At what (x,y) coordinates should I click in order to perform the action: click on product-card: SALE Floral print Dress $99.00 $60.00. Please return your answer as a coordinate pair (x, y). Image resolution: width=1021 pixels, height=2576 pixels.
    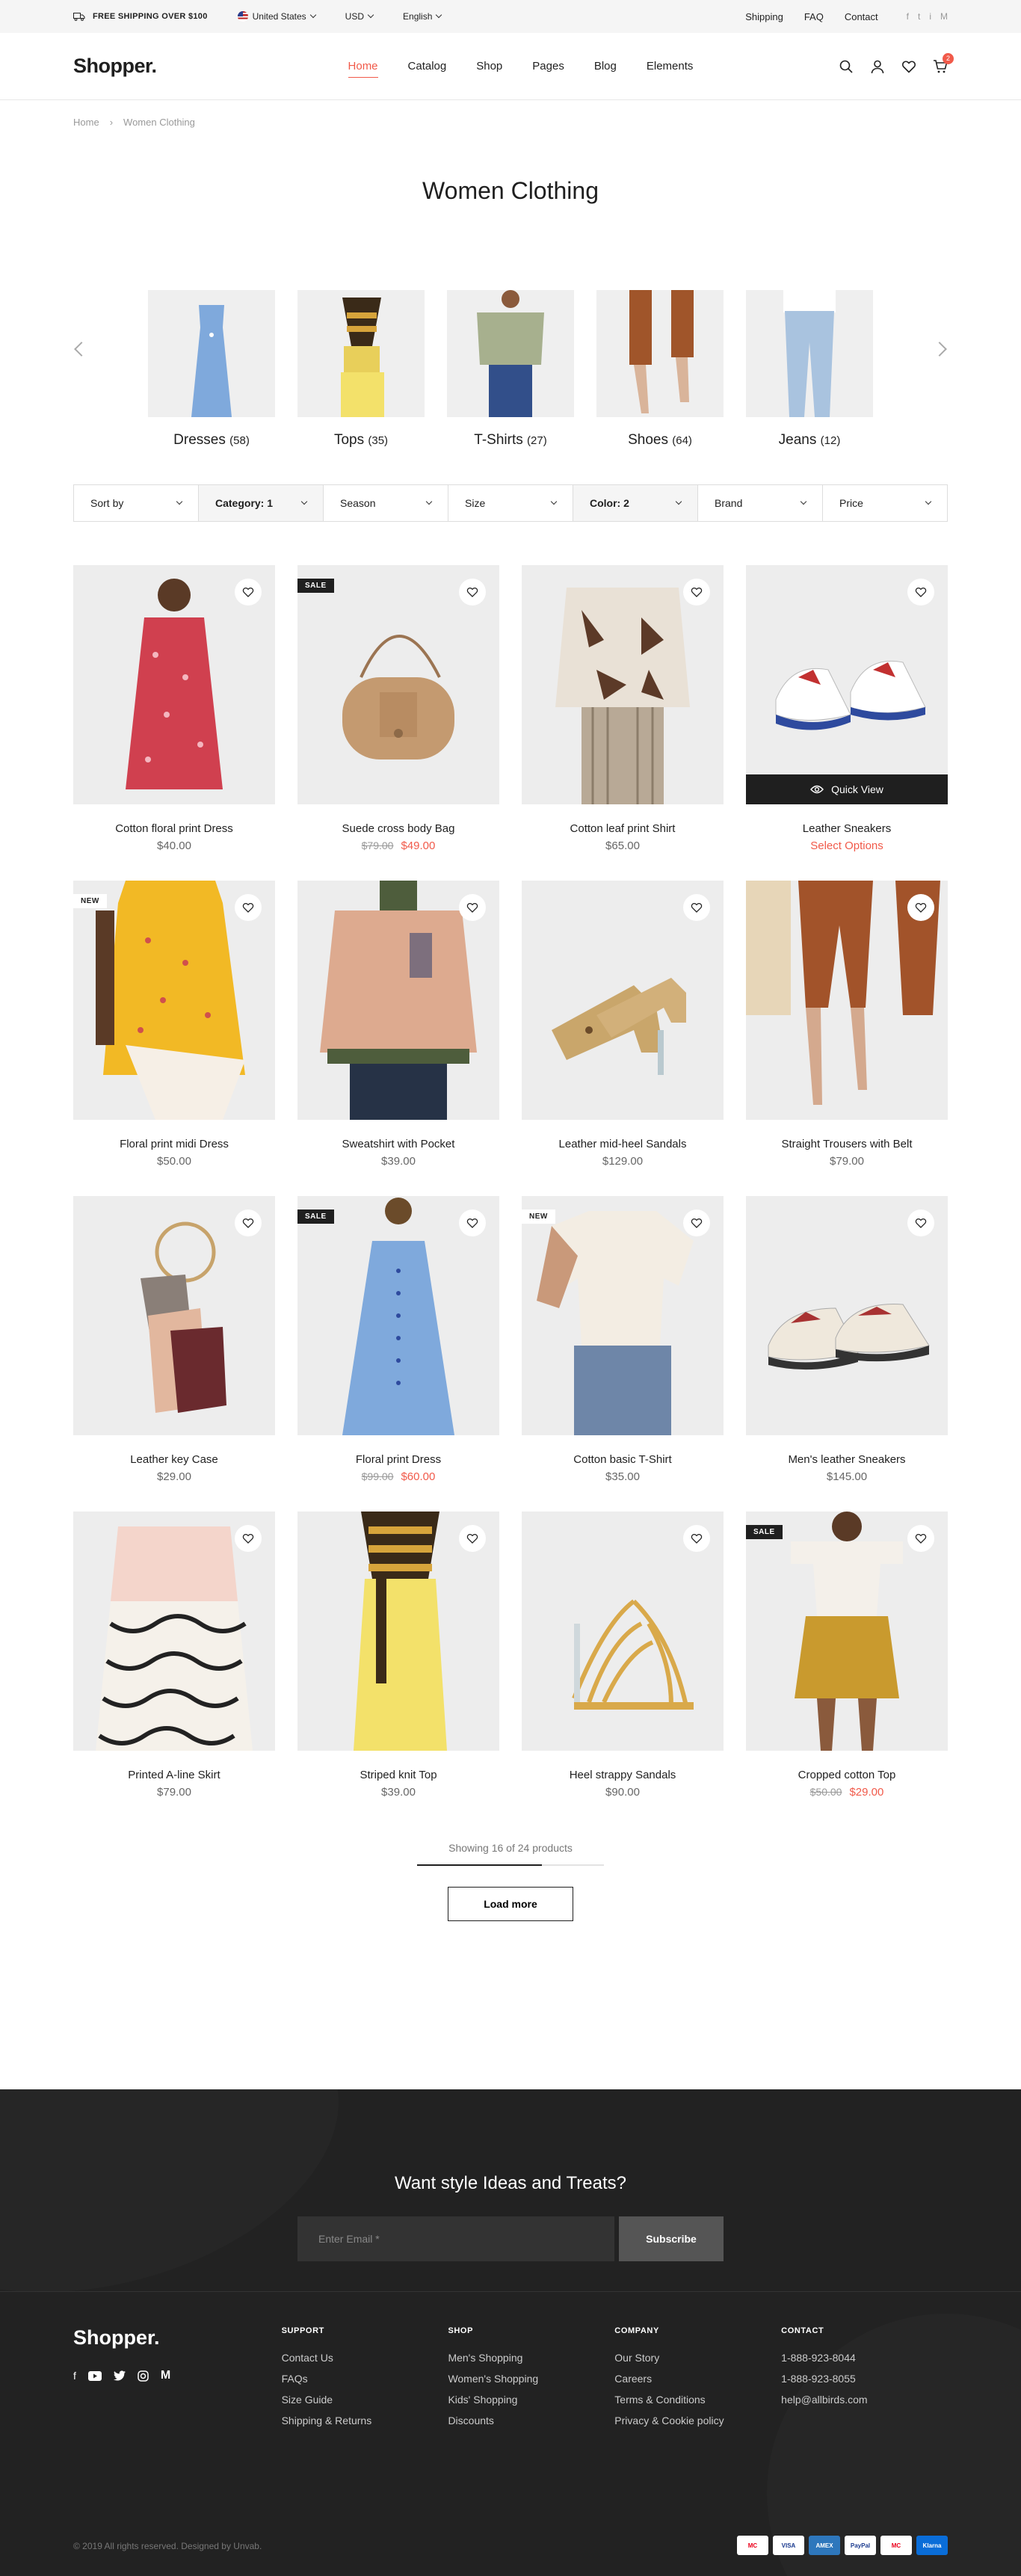
    Looking at the image, I should click on (398, 1339).